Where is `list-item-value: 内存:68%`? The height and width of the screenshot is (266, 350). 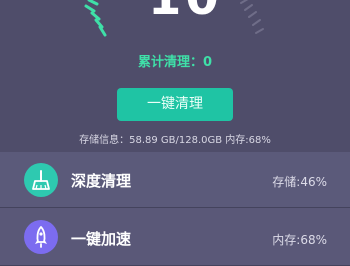 list-item-value: 内存:68% is located at coordinates (299, 240).